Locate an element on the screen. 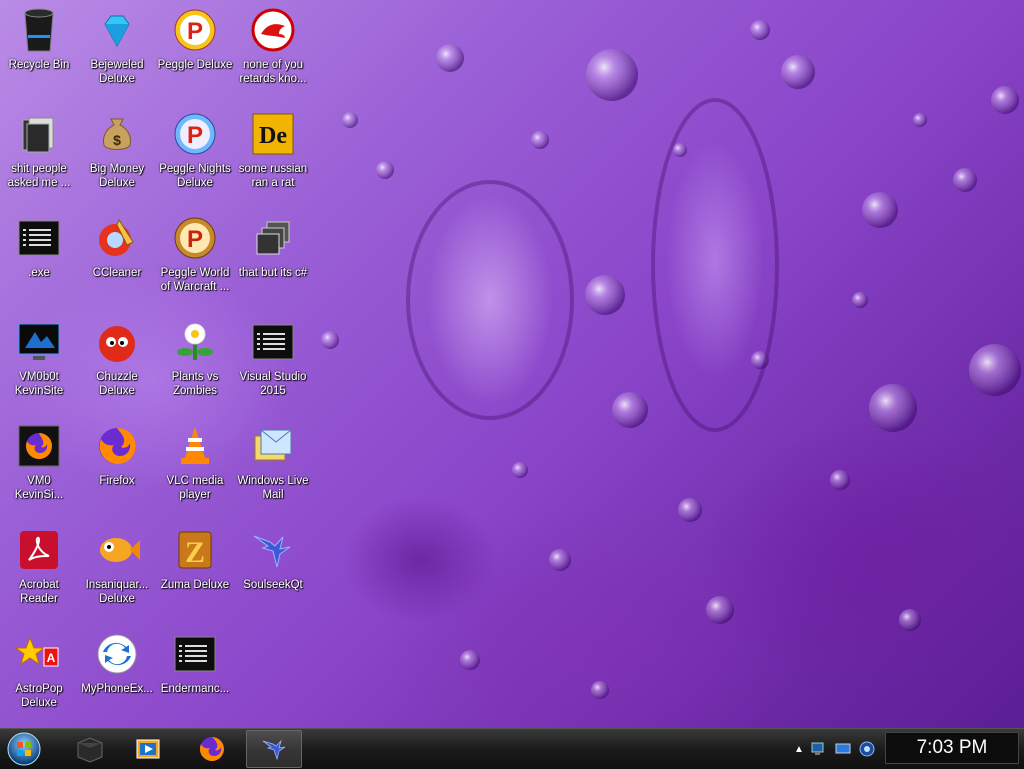 Image resolution: width=1024 pixels, height=769 pixels. desktop-icon-label: VM0b0t KevinSite is located at coordinates (39, 384).